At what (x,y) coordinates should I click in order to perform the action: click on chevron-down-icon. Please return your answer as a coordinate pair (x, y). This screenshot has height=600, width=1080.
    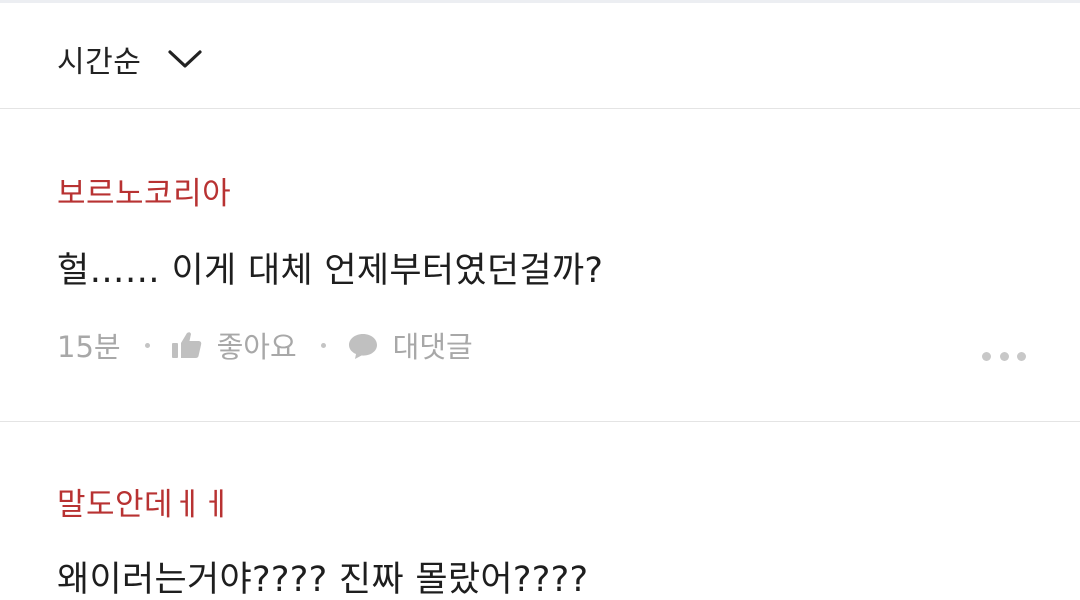
    Looking at the image, I should click on (185, 59).